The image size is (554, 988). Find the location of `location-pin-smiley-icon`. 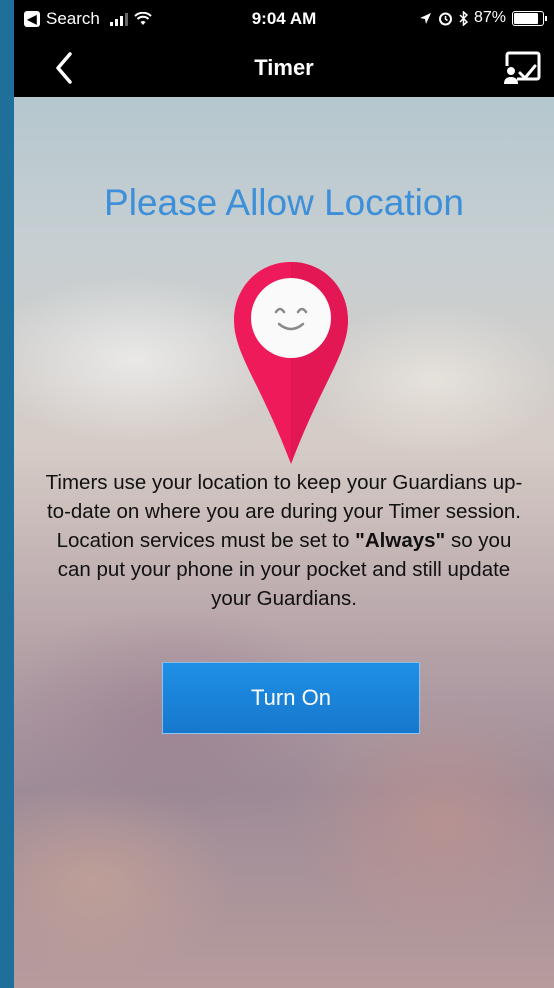

location-pin-smiley-icon is located at coordinates (291, 363).